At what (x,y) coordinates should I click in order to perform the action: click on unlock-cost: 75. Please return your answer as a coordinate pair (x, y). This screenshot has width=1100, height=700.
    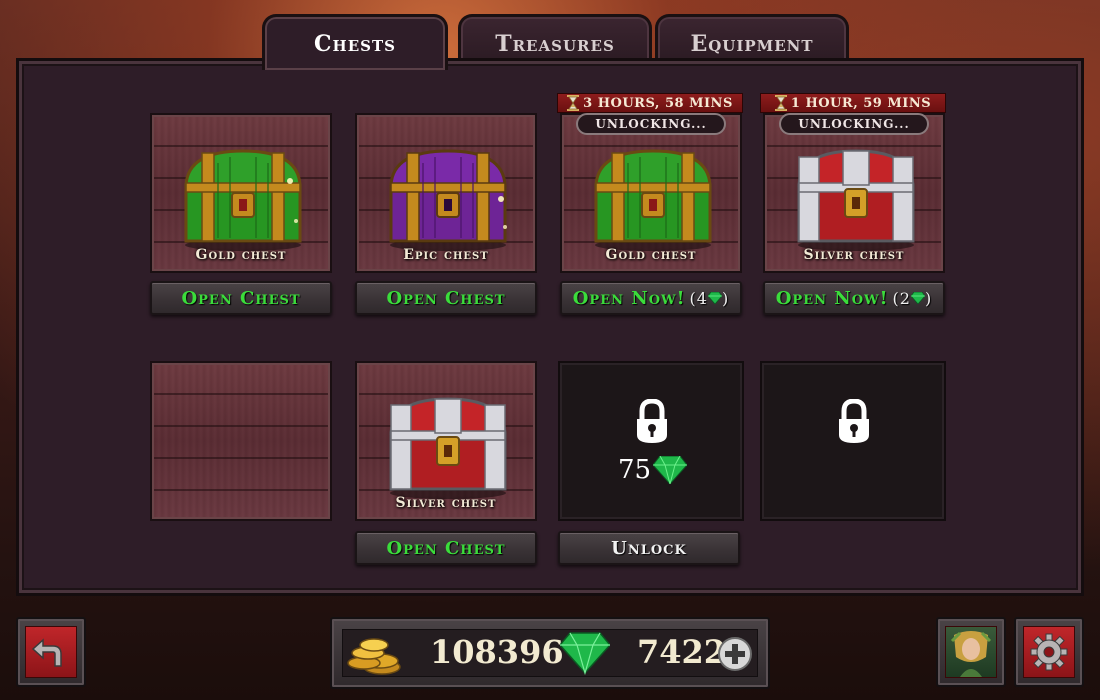
    Looking at the image, I should click on (653, 470).